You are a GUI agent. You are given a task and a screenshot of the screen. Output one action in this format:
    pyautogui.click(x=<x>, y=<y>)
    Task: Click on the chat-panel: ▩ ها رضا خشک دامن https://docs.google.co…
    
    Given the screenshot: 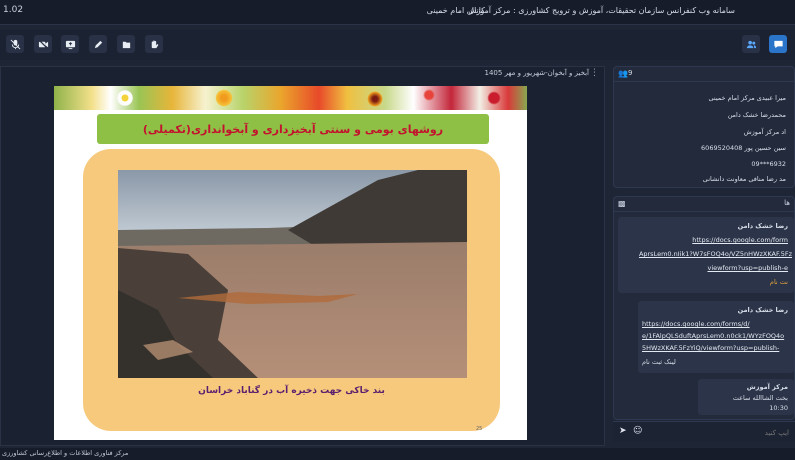 What is the action you would take?
    pyautogui.click(x=704, y=308)
    